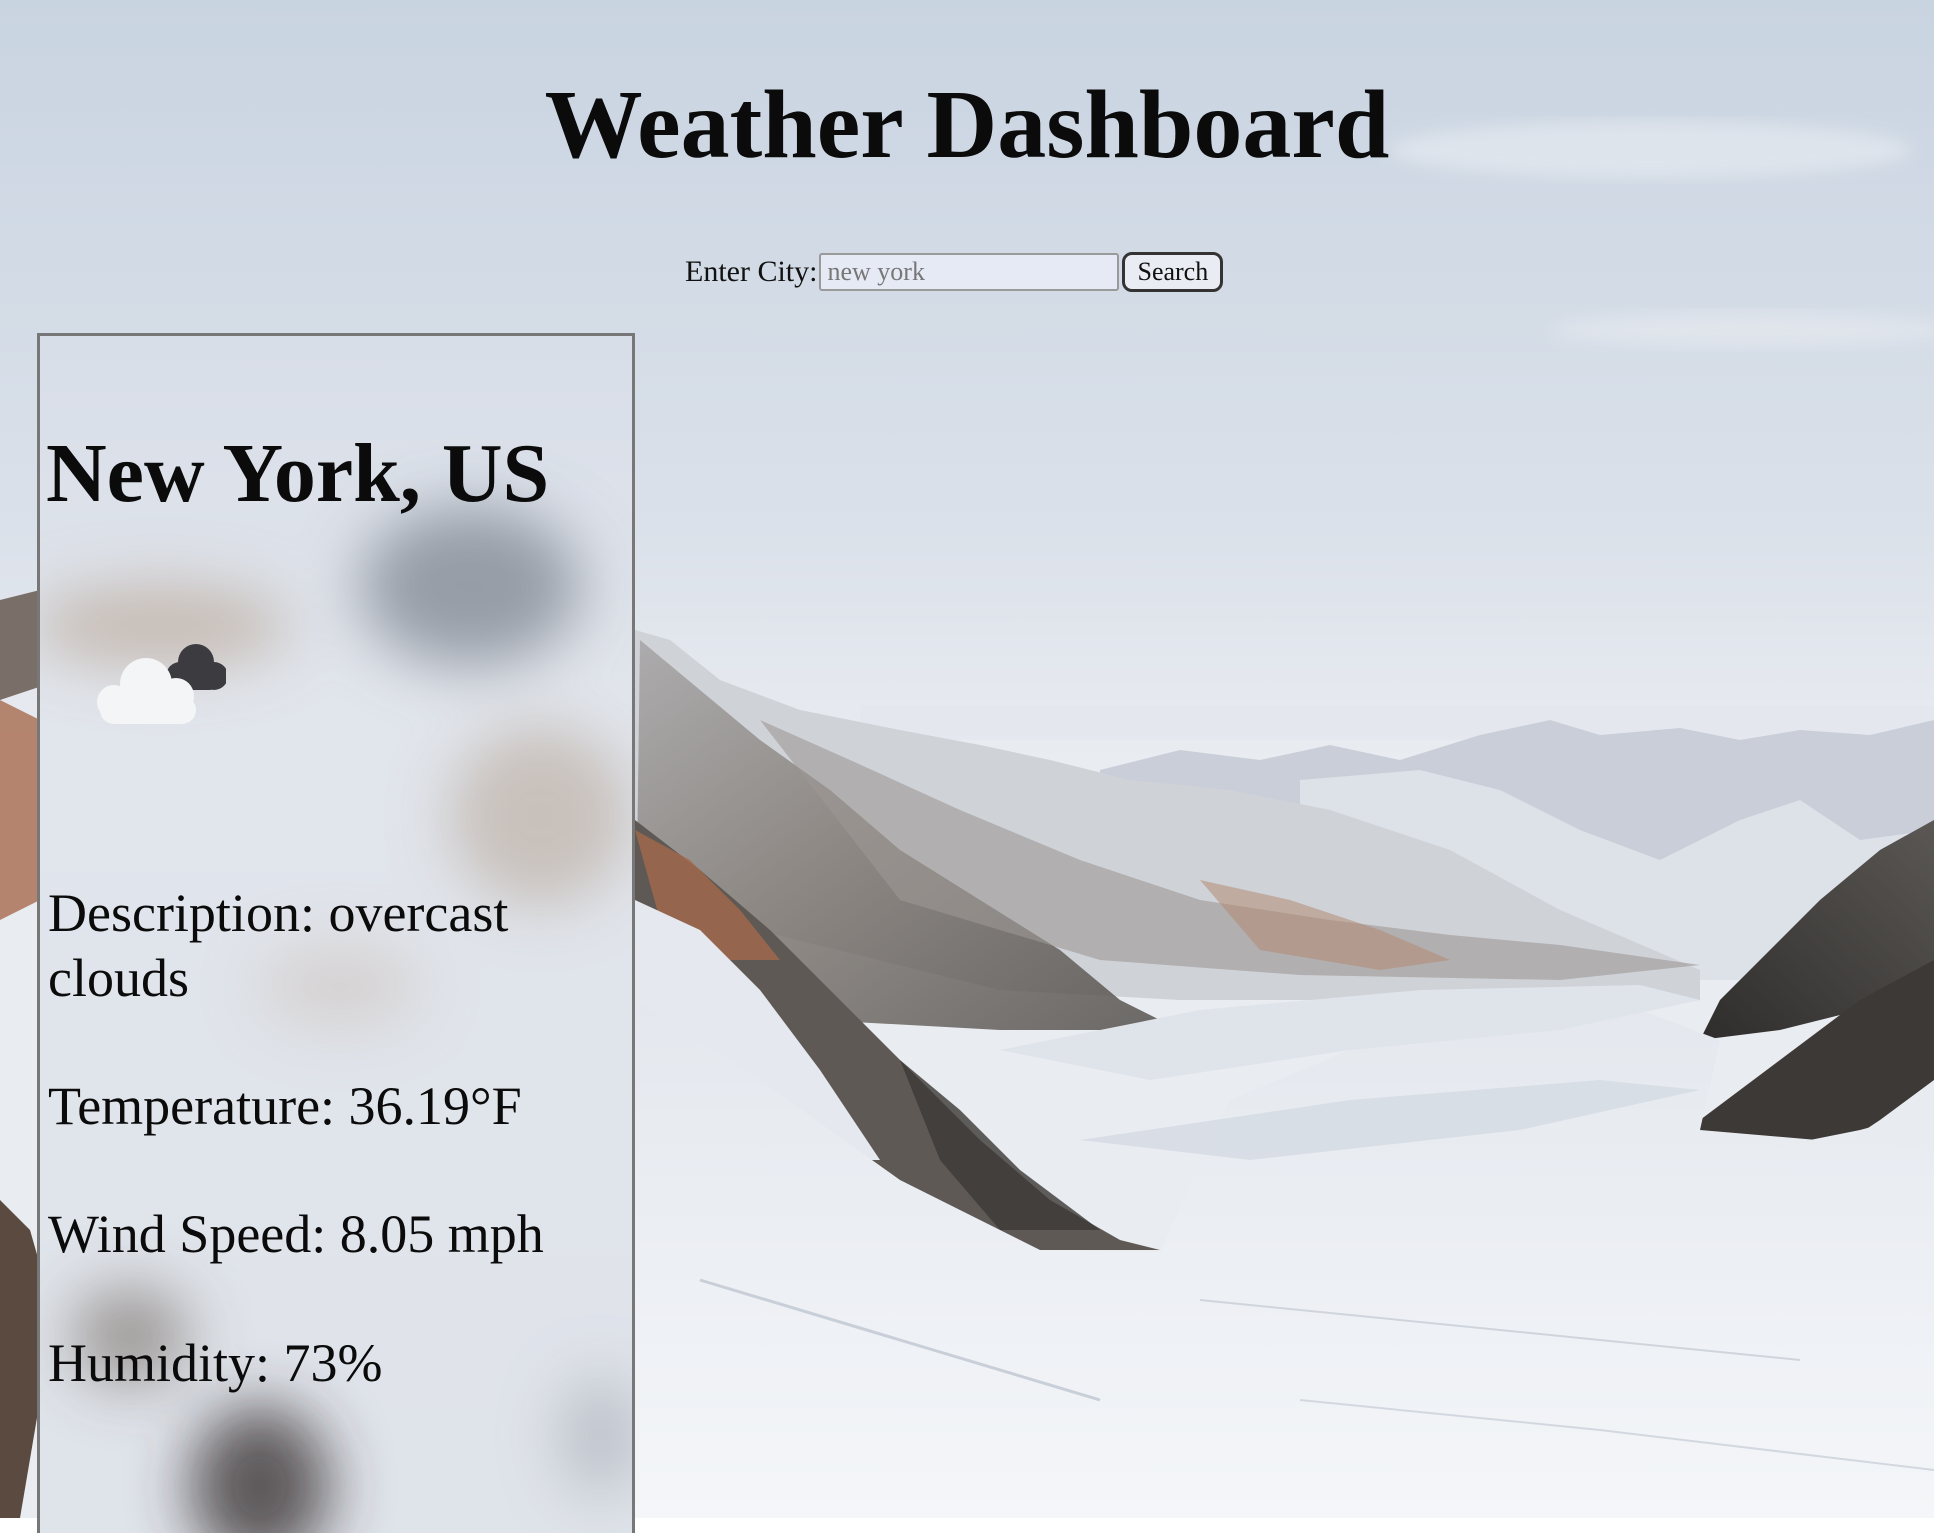 This screenshot has height=1533, width=1934. What do you see at coordinates (152, 696) in the screenshot?
I see `overcast-clouds-icon` at bounding box center [152, 696].